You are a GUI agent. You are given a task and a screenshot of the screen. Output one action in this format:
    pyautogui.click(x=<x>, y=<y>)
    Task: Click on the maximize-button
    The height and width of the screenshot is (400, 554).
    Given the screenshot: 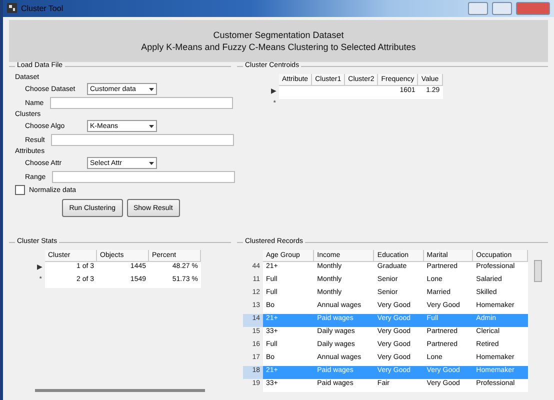 What is the action you would take?
    pyautogui.click(x=502, y=8)
    